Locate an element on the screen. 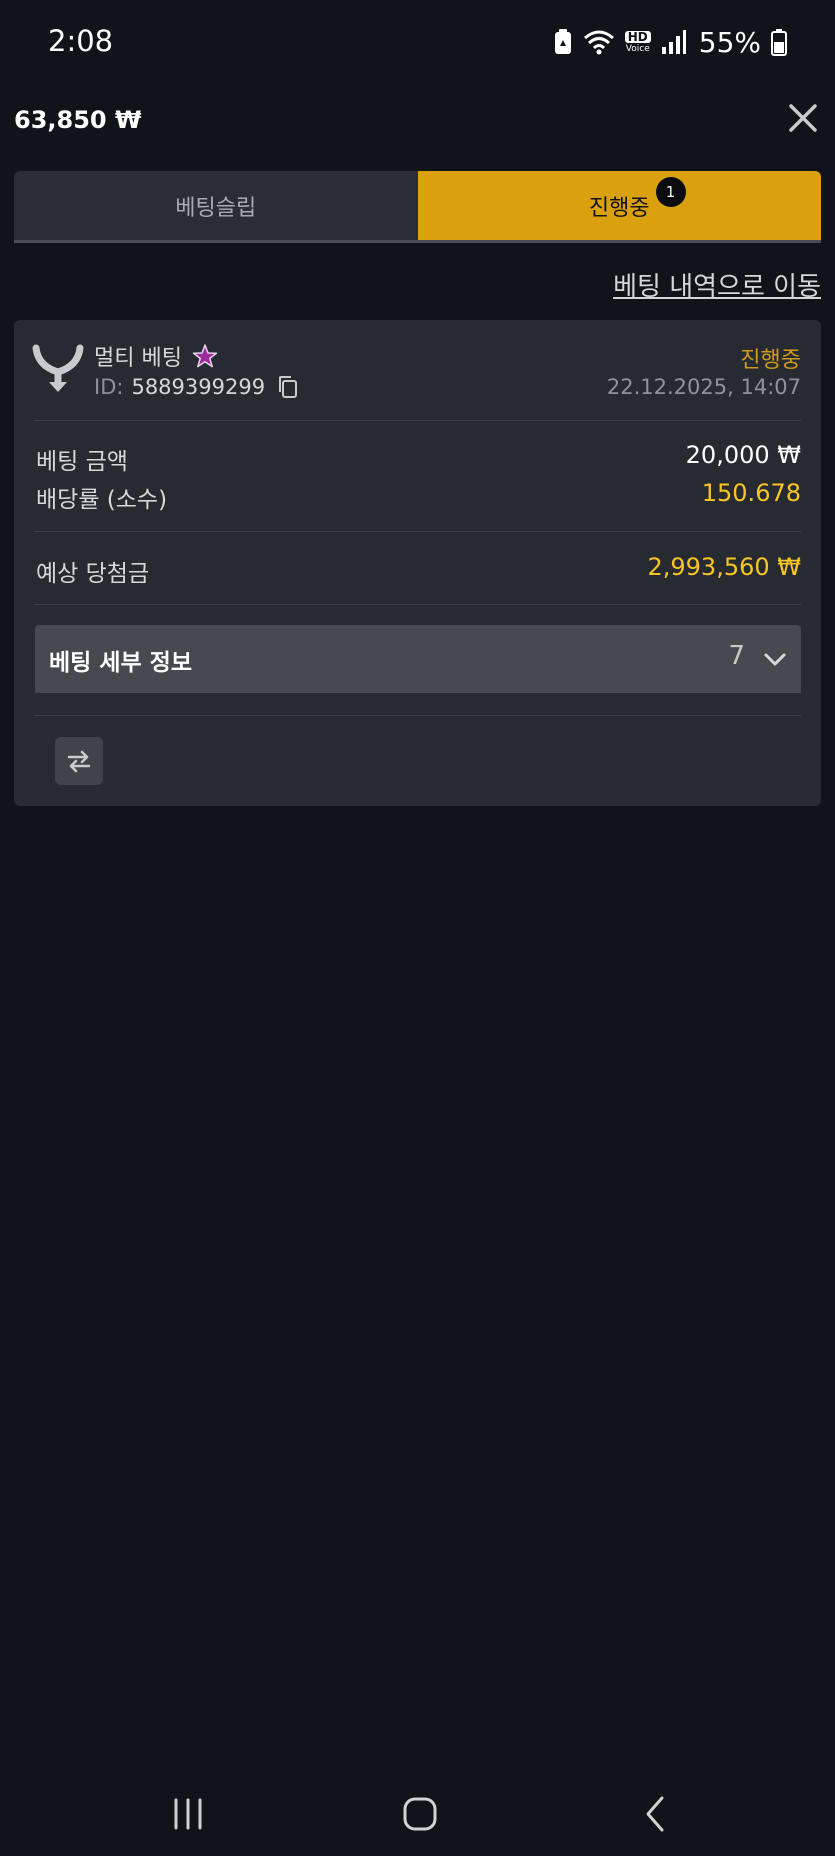 The image size is (835, 1856). system-nav-bar is located at coordinates (417, 1813).